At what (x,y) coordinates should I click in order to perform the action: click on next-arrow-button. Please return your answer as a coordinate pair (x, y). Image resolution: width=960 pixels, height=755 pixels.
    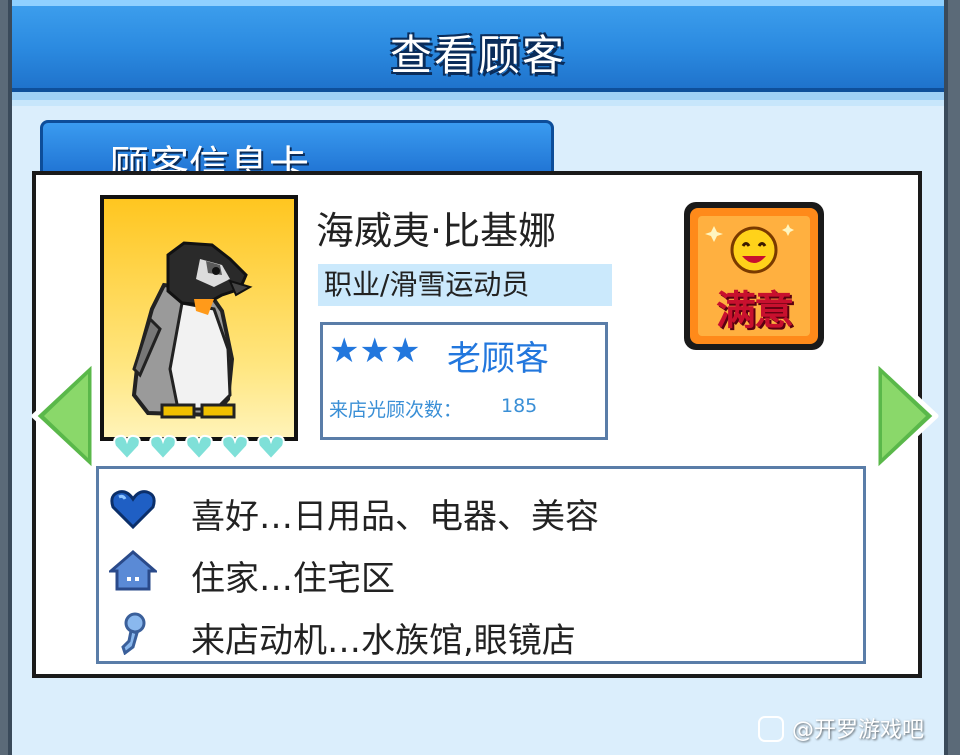
    Looking at the image, I should click on (907, 416).